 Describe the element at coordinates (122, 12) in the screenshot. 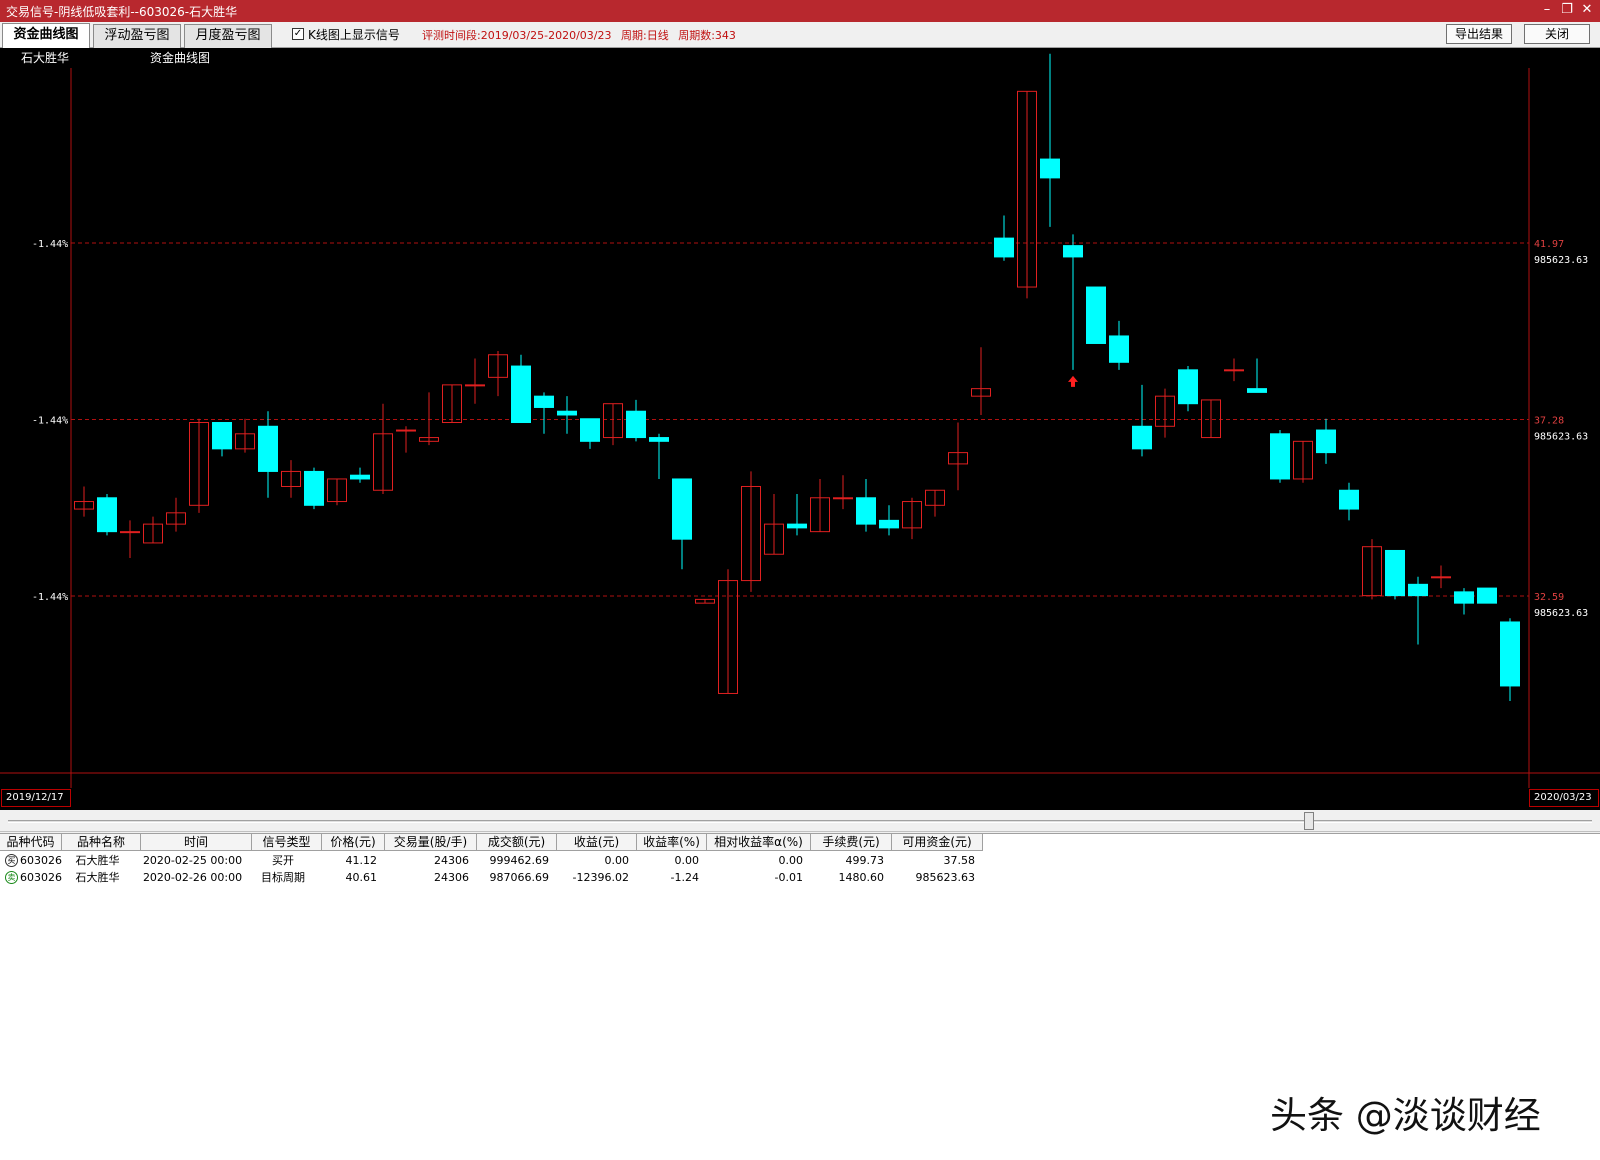

I see `window-title: 交易信号-阴线低吸套利--603026-石大胜华` at that location.